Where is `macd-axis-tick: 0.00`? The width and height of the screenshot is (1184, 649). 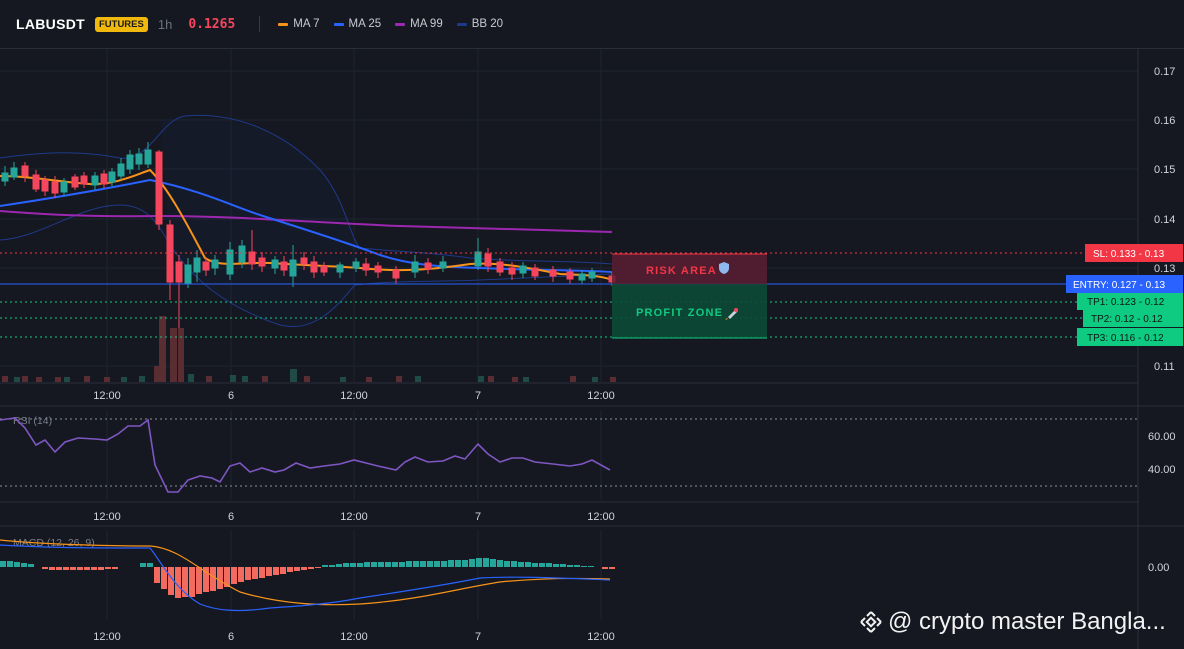
macd-axis-tick: 0.00 is located at coordinates (1158, 568).